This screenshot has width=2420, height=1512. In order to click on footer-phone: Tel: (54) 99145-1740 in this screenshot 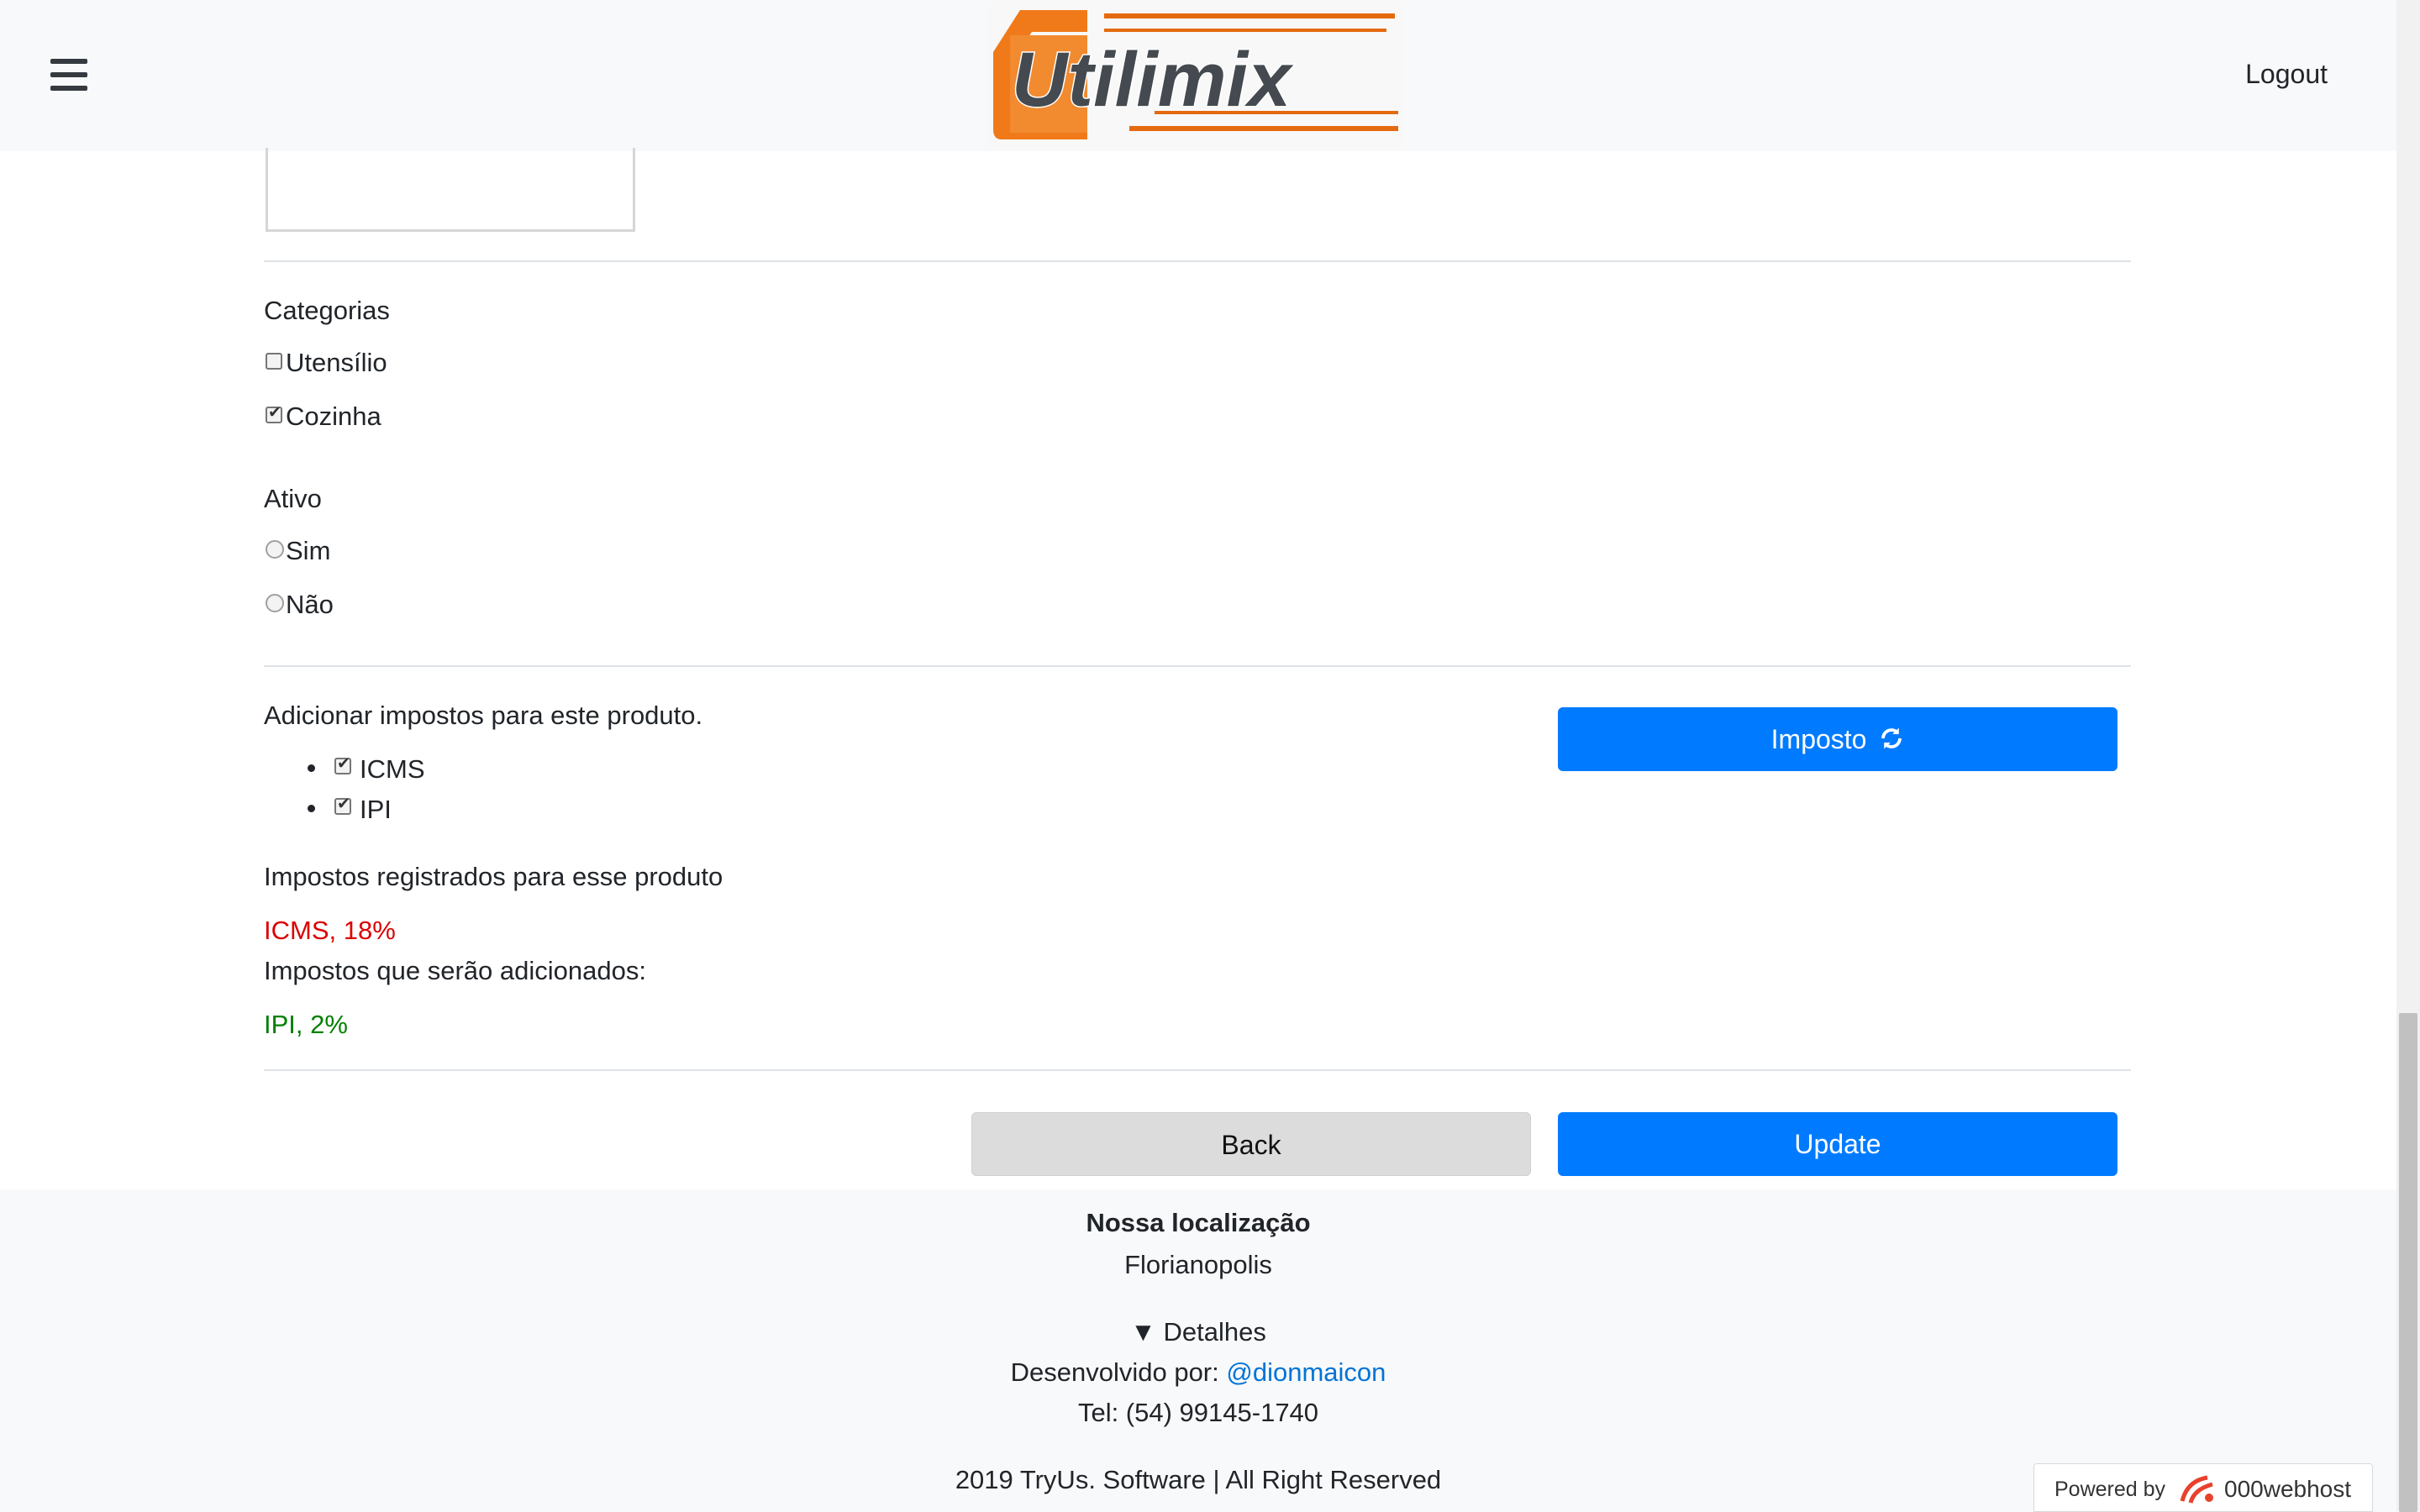, I will do `click(1198, 1412)`.